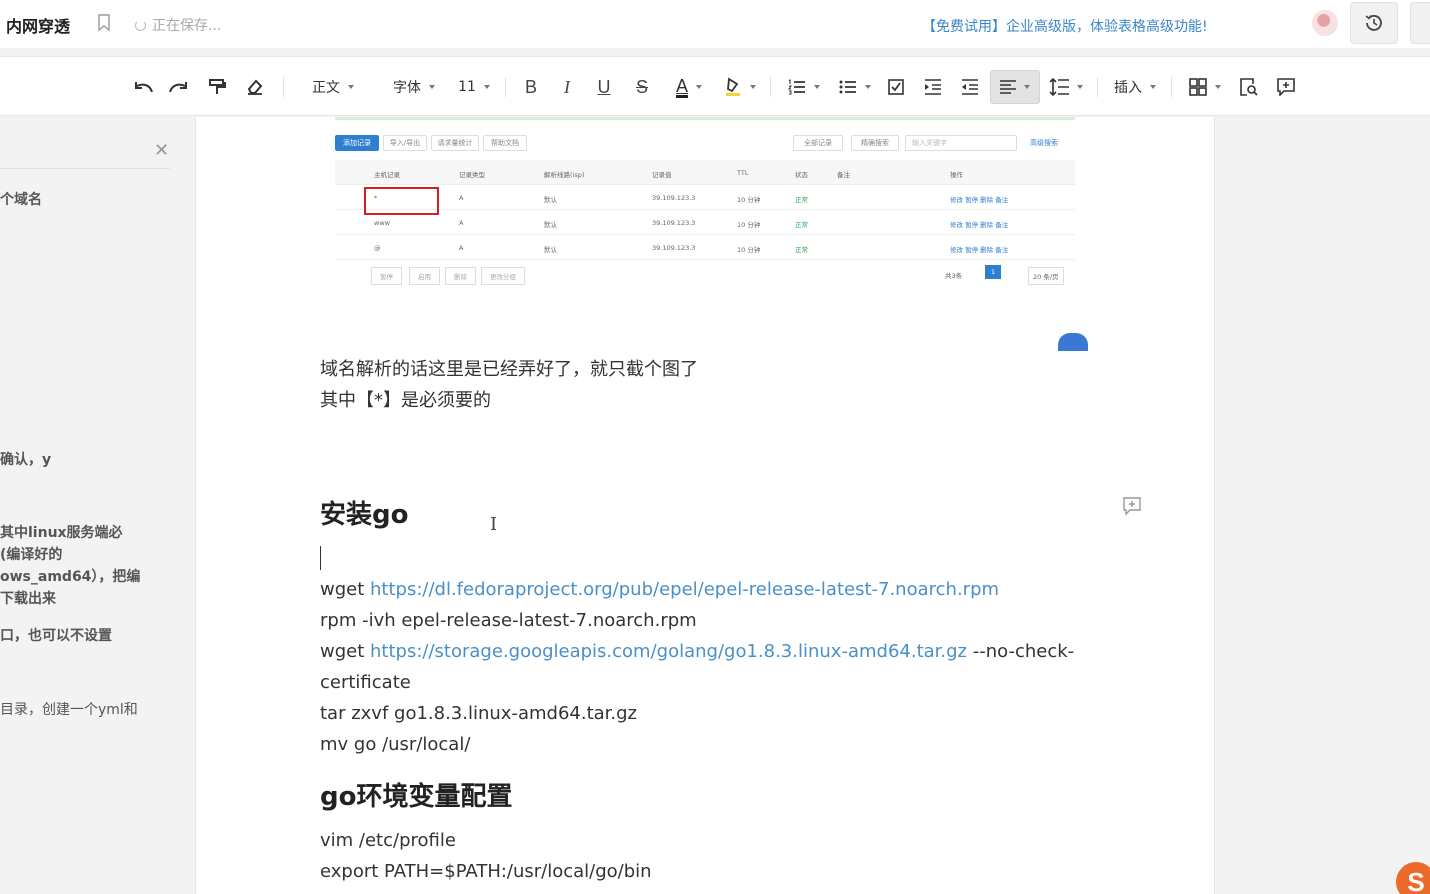 This screenshot has height=894, width=1430. I want to click on undo-button, so click(143, 87).